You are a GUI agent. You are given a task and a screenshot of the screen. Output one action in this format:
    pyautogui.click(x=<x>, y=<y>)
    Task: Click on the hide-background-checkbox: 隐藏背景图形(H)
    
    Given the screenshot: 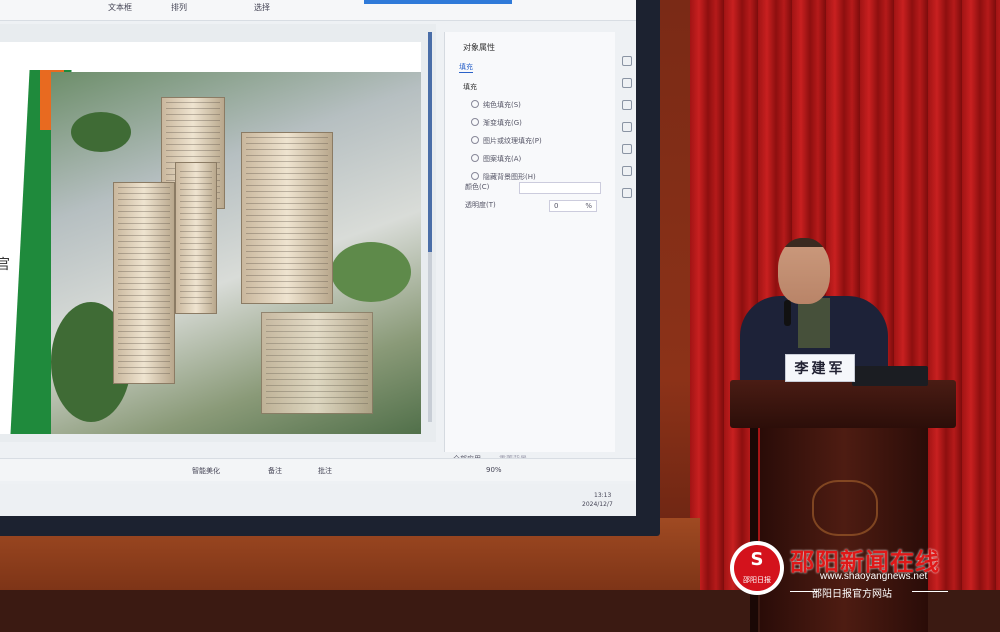 What is the action you would take?
    pyautogui.click(x=503, y=177)
    